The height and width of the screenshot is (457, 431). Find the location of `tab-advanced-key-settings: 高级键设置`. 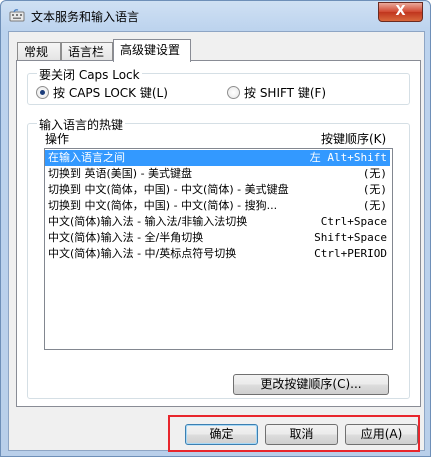

tab-advanced-key-settings: 高级键设置 is located at coordinates (152, 50).